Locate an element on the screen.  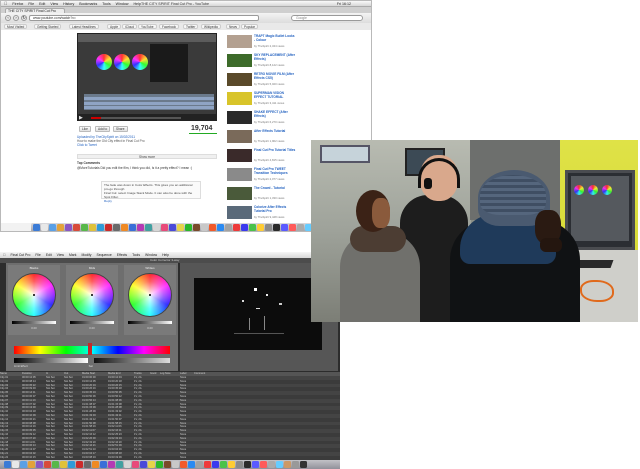
add-to-button: Add to is located at coordinates (103, 129).